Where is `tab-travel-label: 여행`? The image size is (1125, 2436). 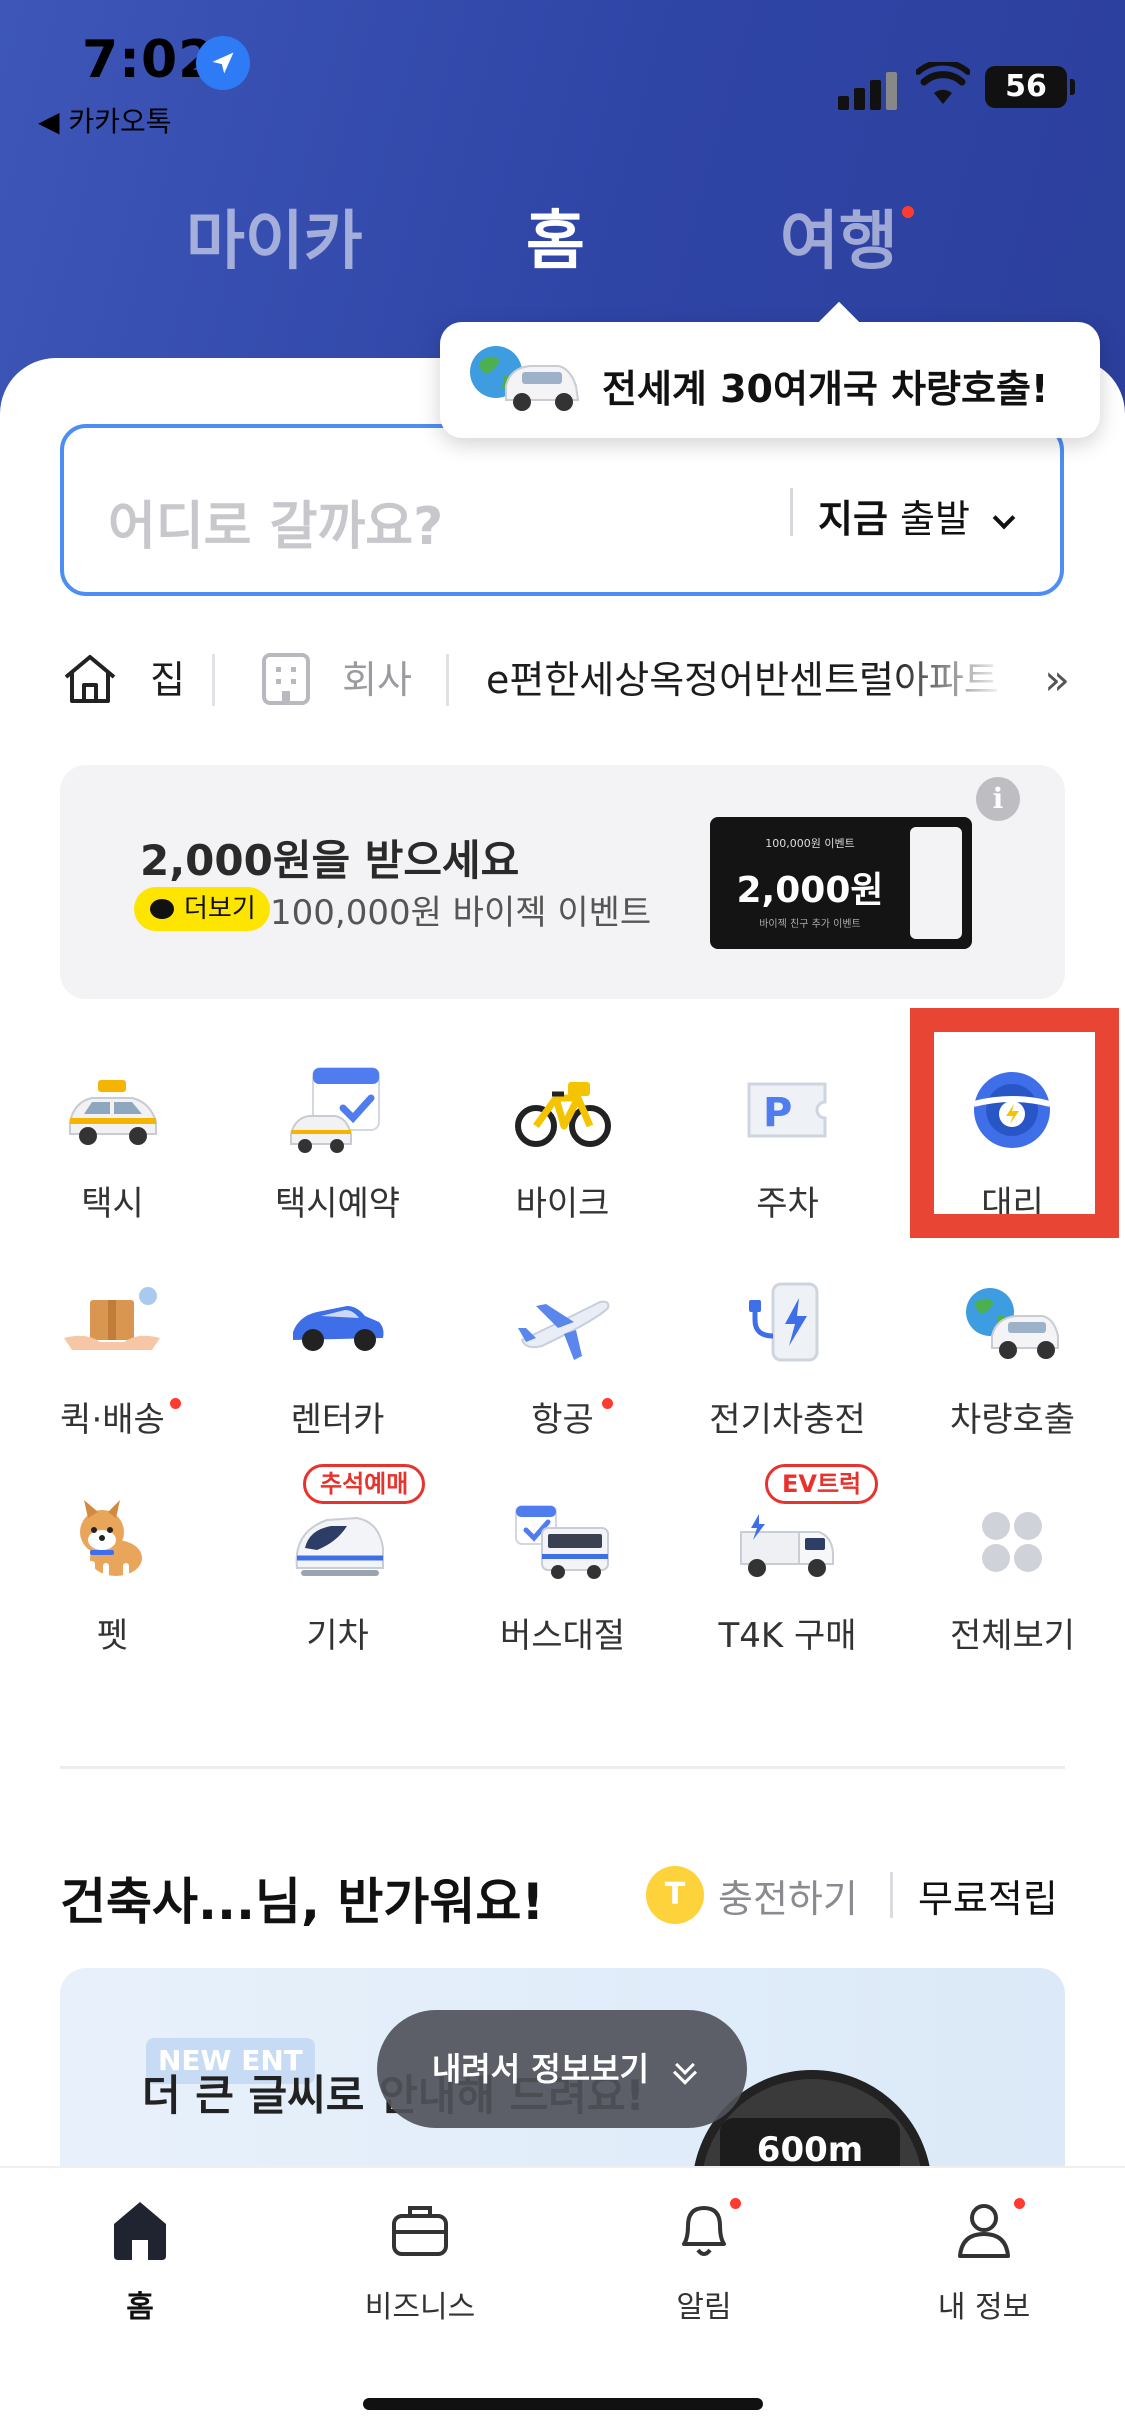
tab-travel-label: 여행 is located at coordinates (839, 242).